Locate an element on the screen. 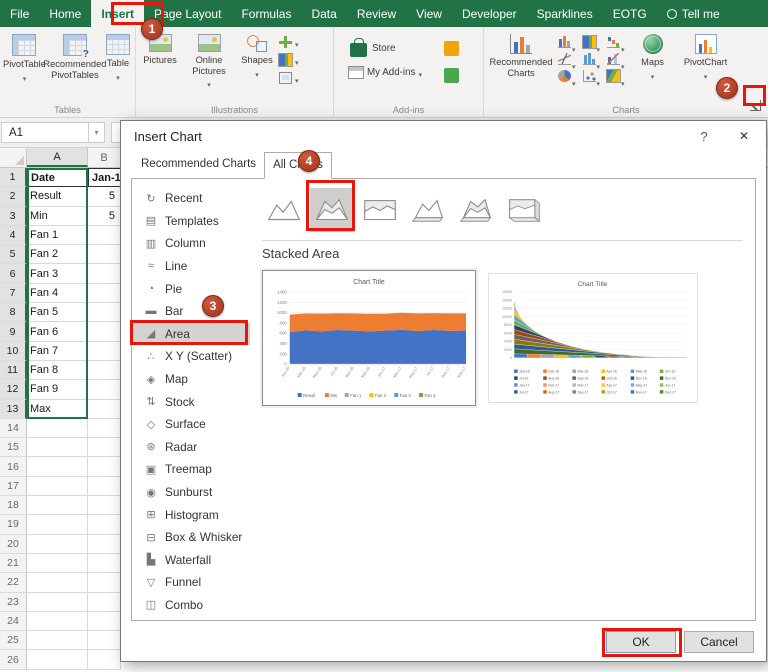 The height and width of the screenshot is (672, 768). chart-type-item: ⊛ Radar is located at coordinates (191, 447).